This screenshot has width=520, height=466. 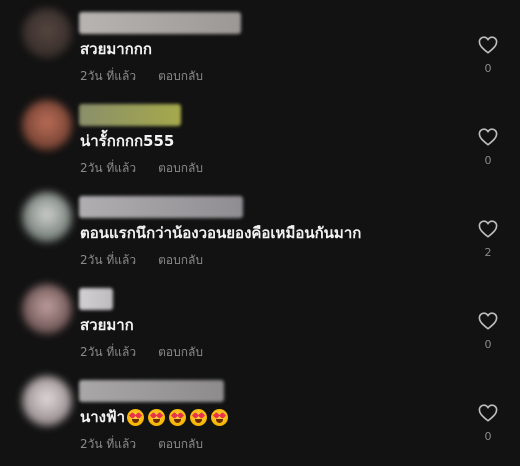 I want to click on comment-text: น่ารั้กกกก555, so click(x=127, y=141).